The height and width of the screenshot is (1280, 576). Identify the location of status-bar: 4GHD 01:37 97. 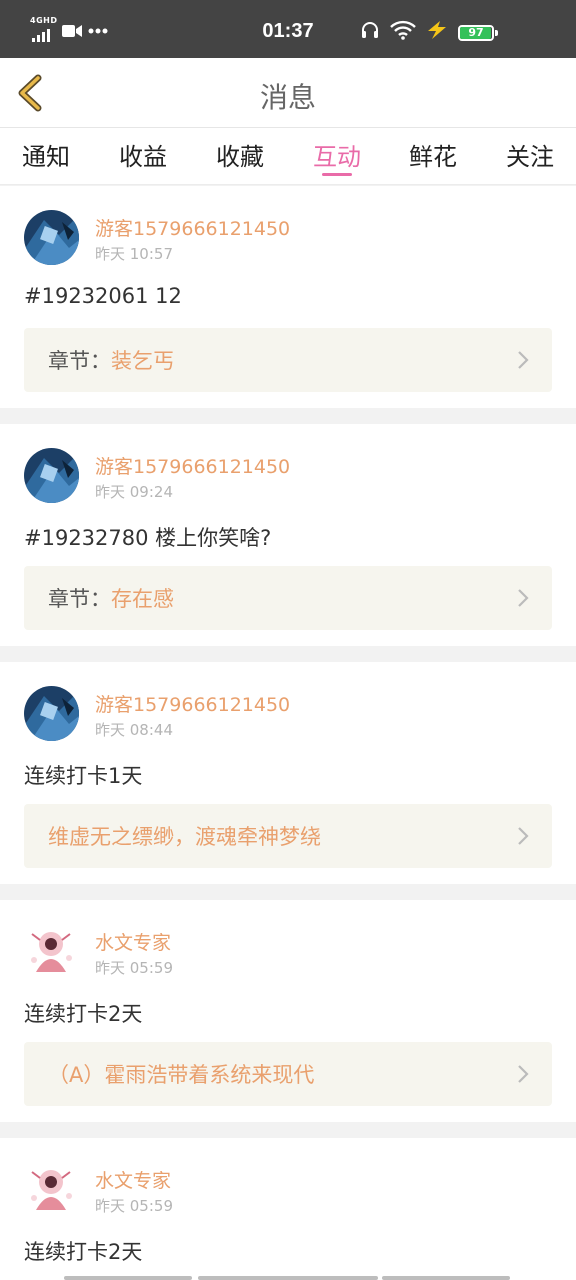
(288, 29).